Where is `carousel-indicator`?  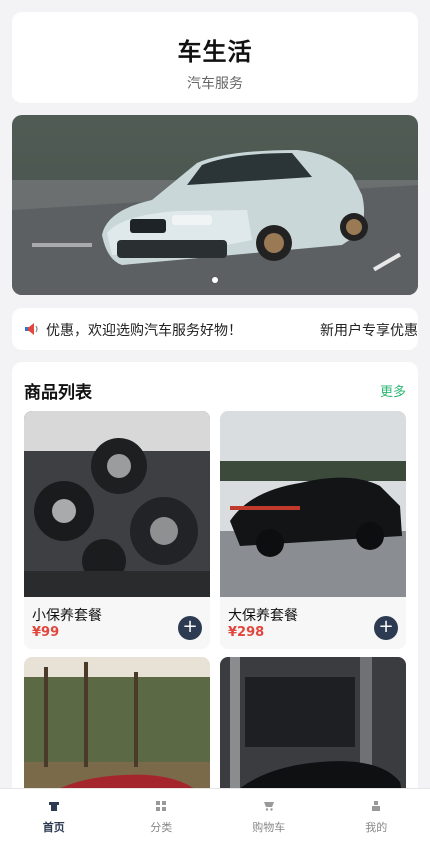
carousel-indicator is located at coordinates (215, 277).